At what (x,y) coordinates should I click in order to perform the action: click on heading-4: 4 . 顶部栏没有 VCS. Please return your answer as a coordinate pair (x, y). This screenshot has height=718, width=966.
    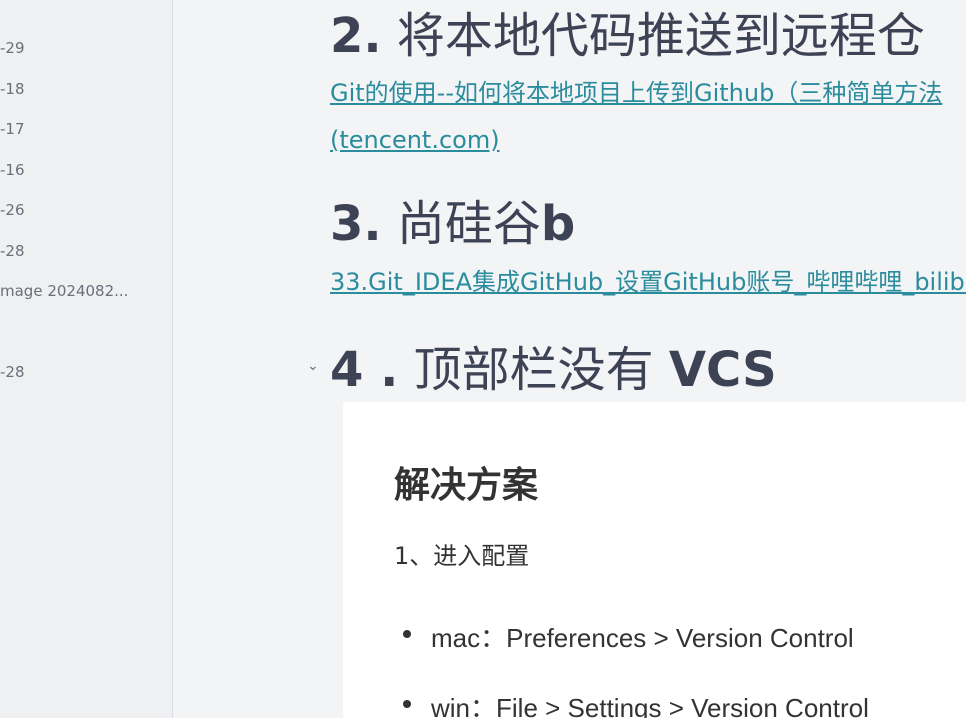
    Looking at the image, I should click on (553, 370).